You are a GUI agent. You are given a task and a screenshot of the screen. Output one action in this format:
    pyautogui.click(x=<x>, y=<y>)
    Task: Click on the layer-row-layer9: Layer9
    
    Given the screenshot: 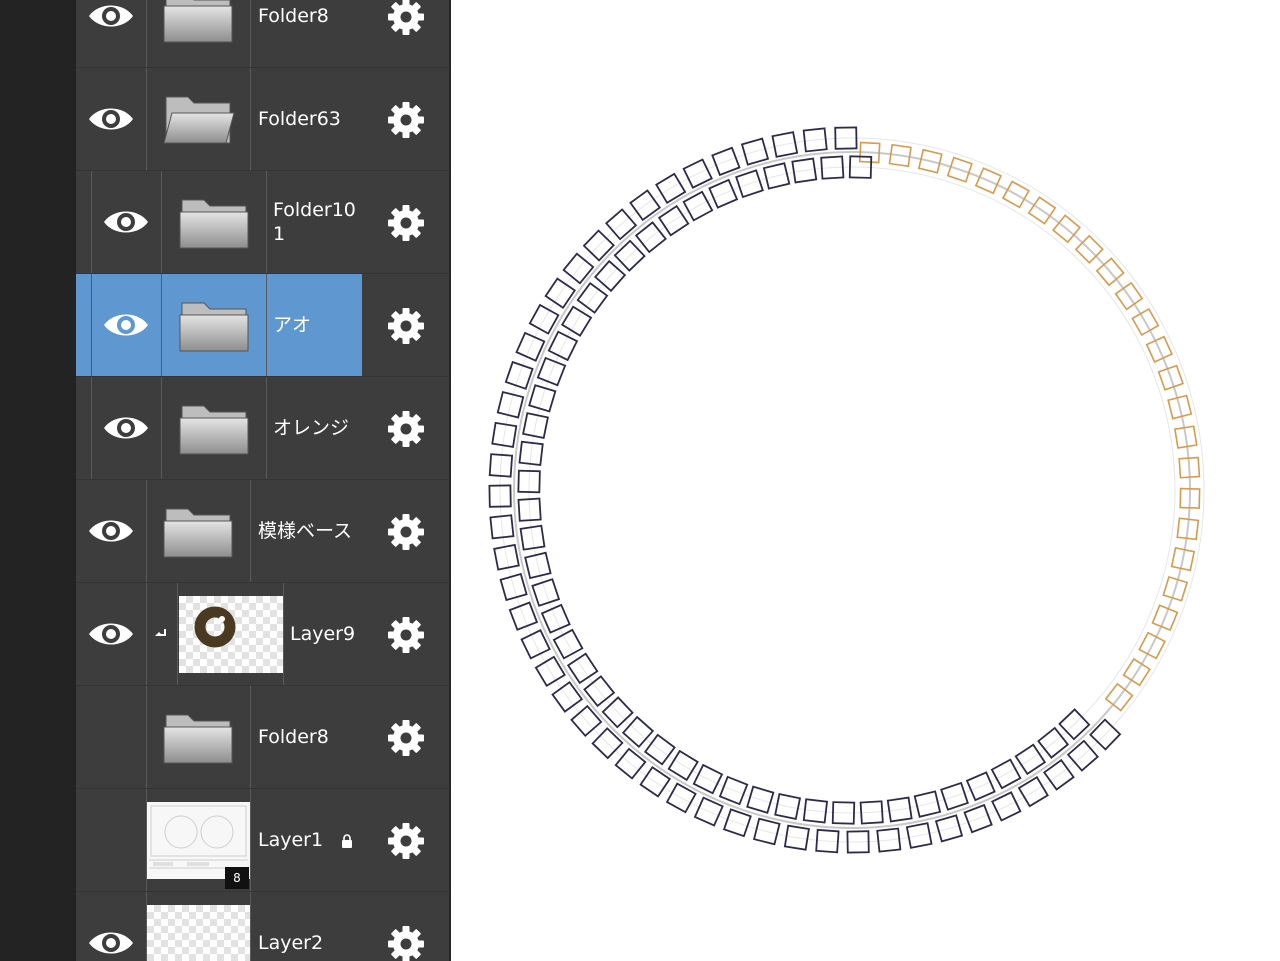 What is the action you would take?
    pyautogui.click(x=262, y=634)
    